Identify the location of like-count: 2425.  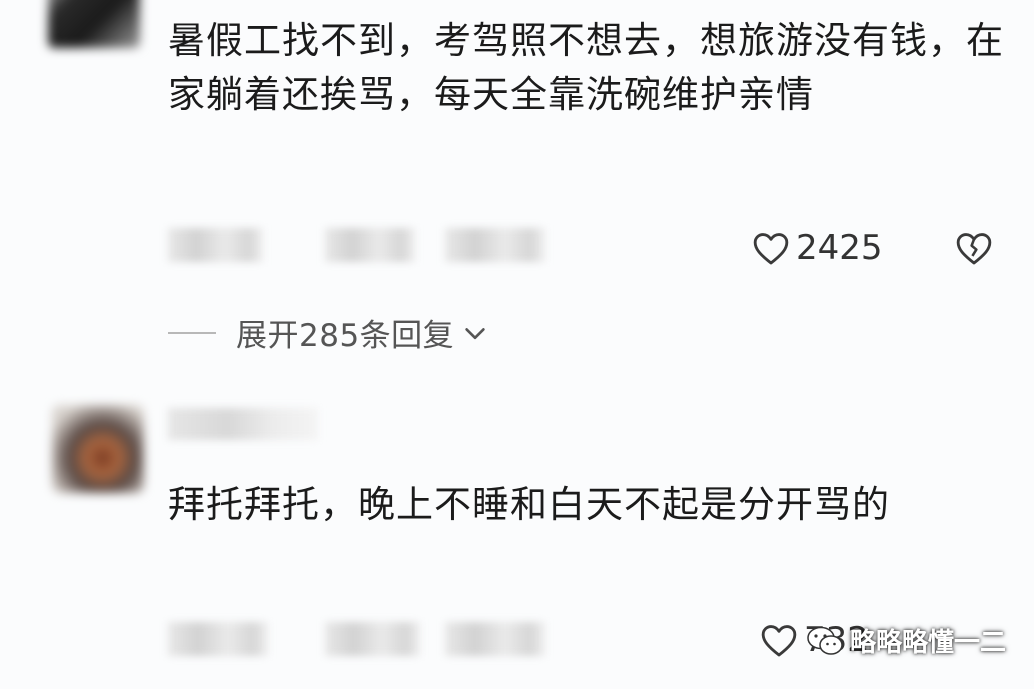
(839, 248).